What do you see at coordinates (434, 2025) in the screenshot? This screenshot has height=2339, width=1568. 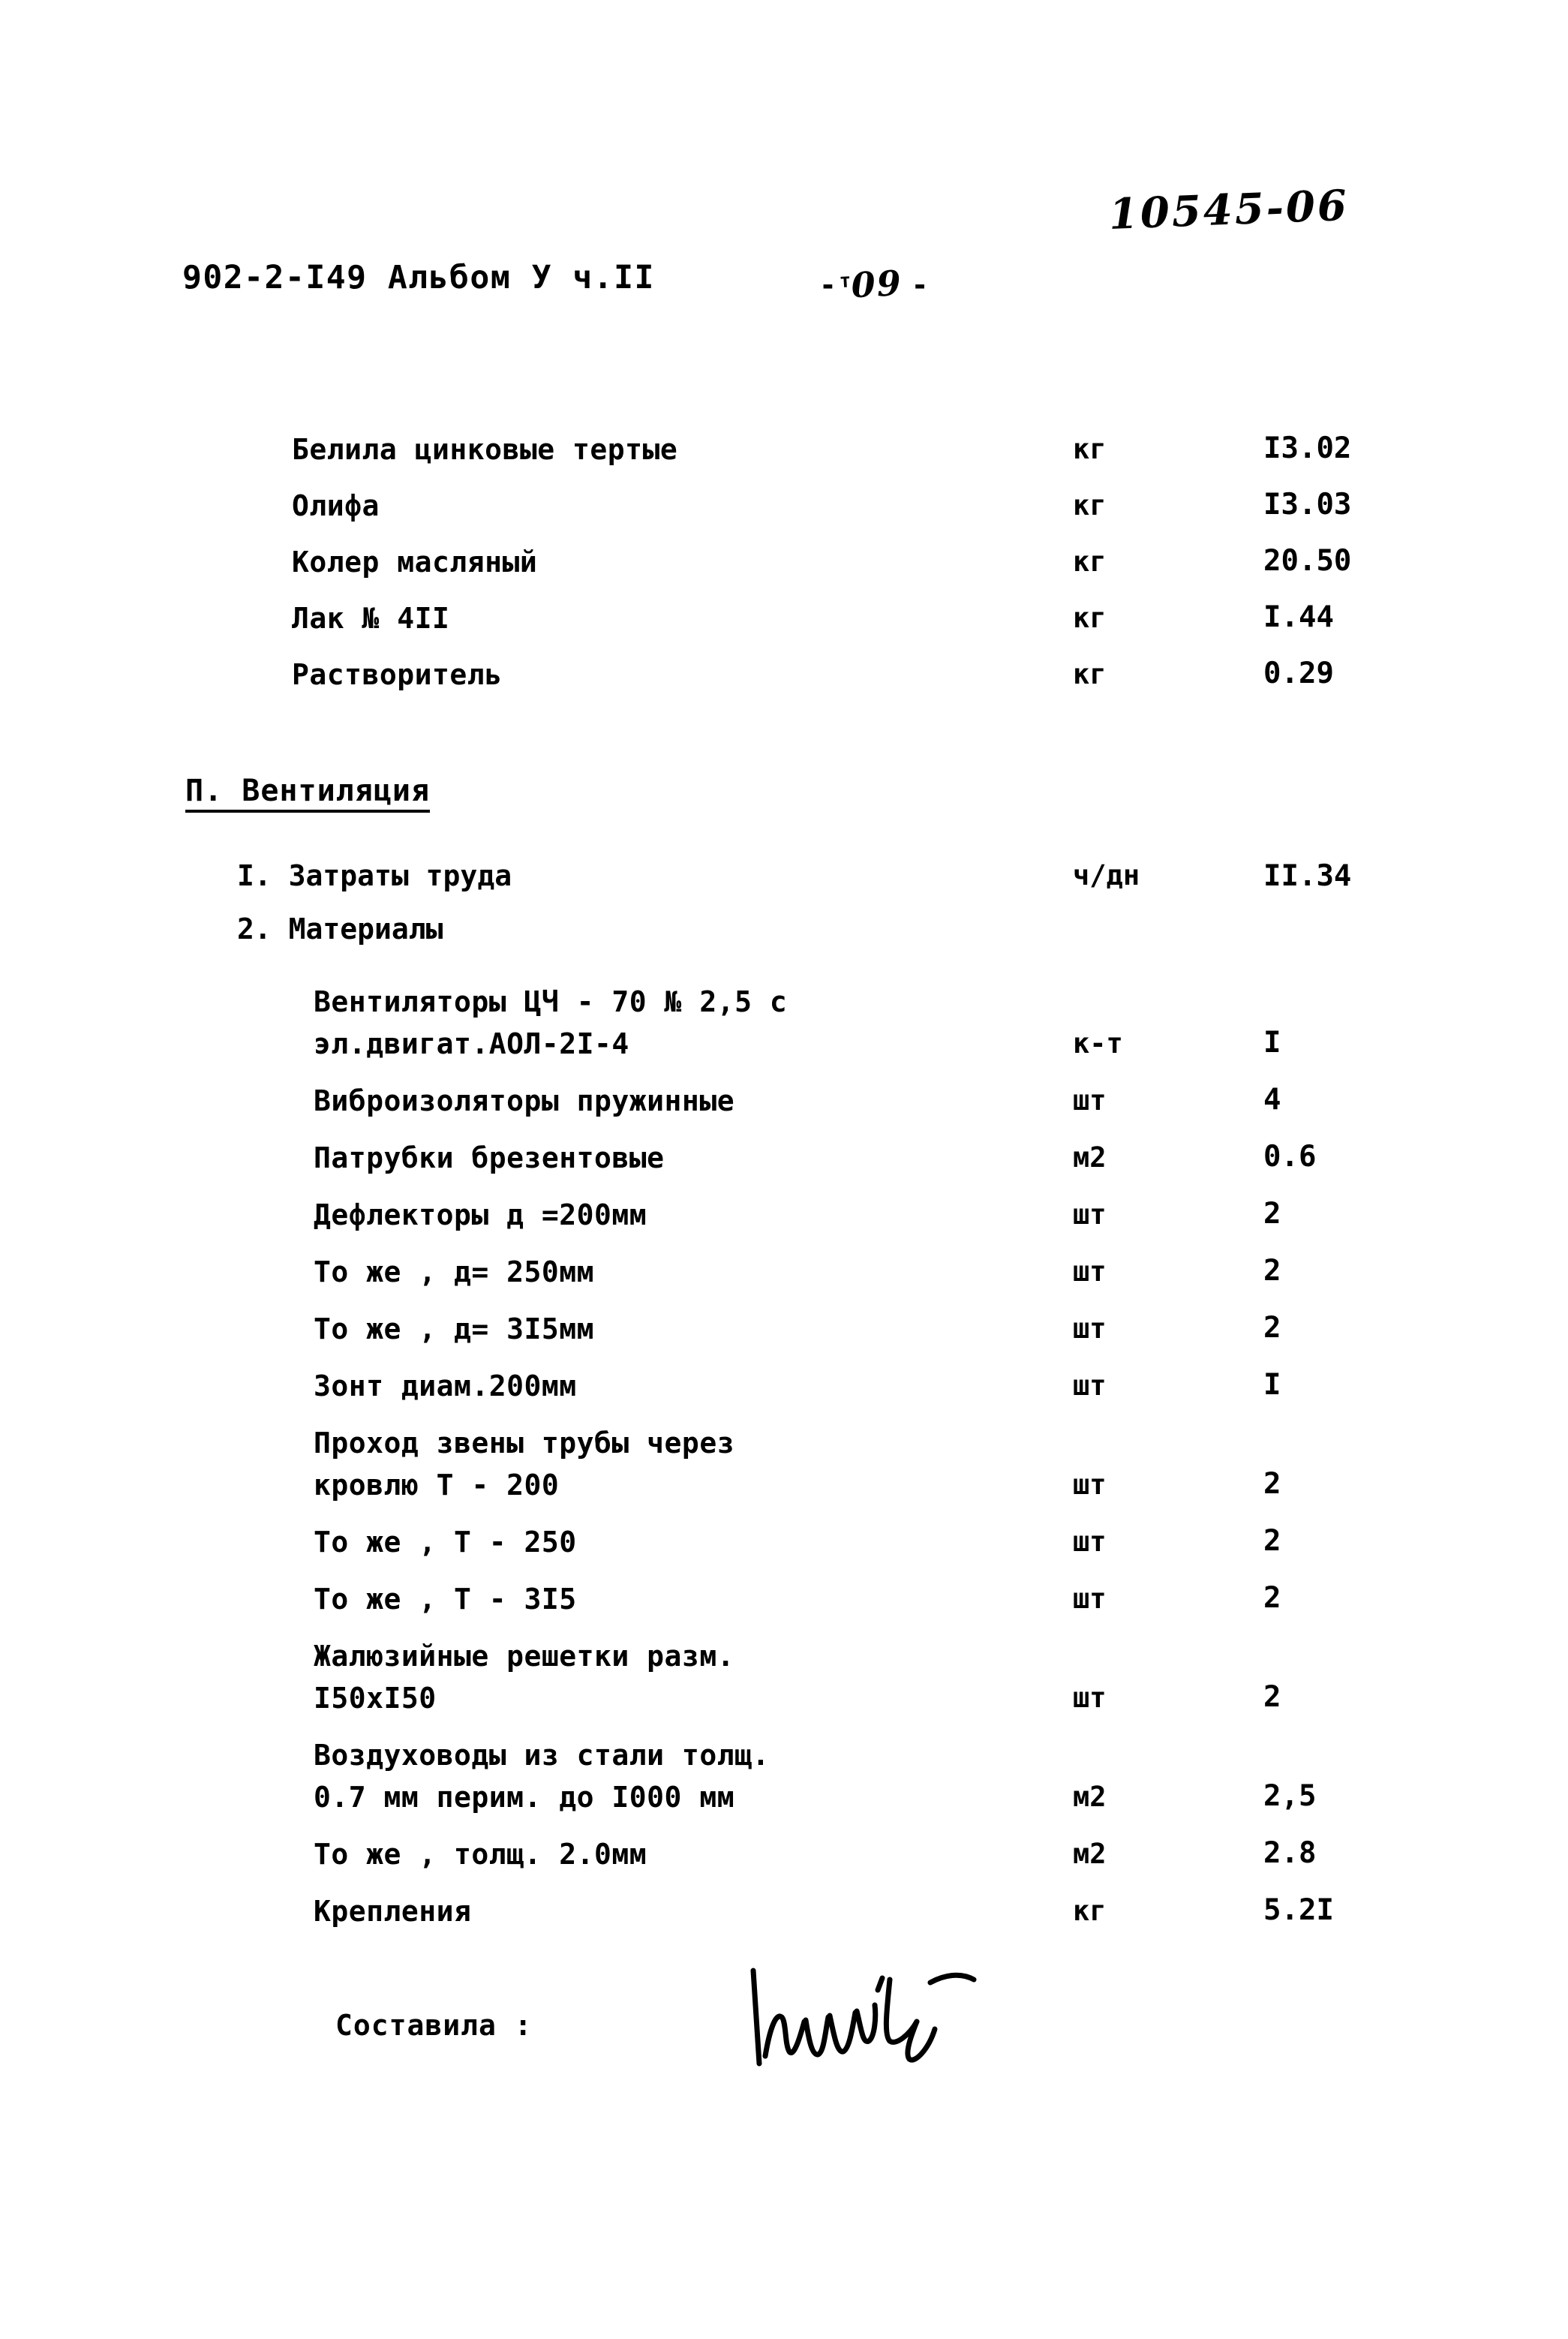 I see `signer-label: Составила :` at bounding box center [434, 2025].